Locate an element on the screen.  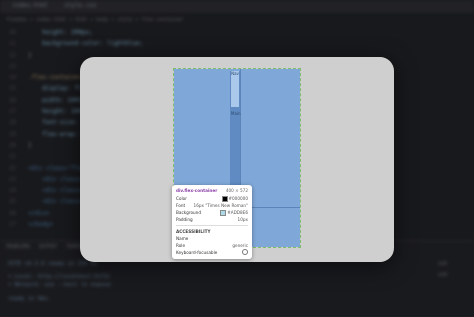
tooltip-a11y-row: Keyboard-focusable is located at coordinates (212, 252).